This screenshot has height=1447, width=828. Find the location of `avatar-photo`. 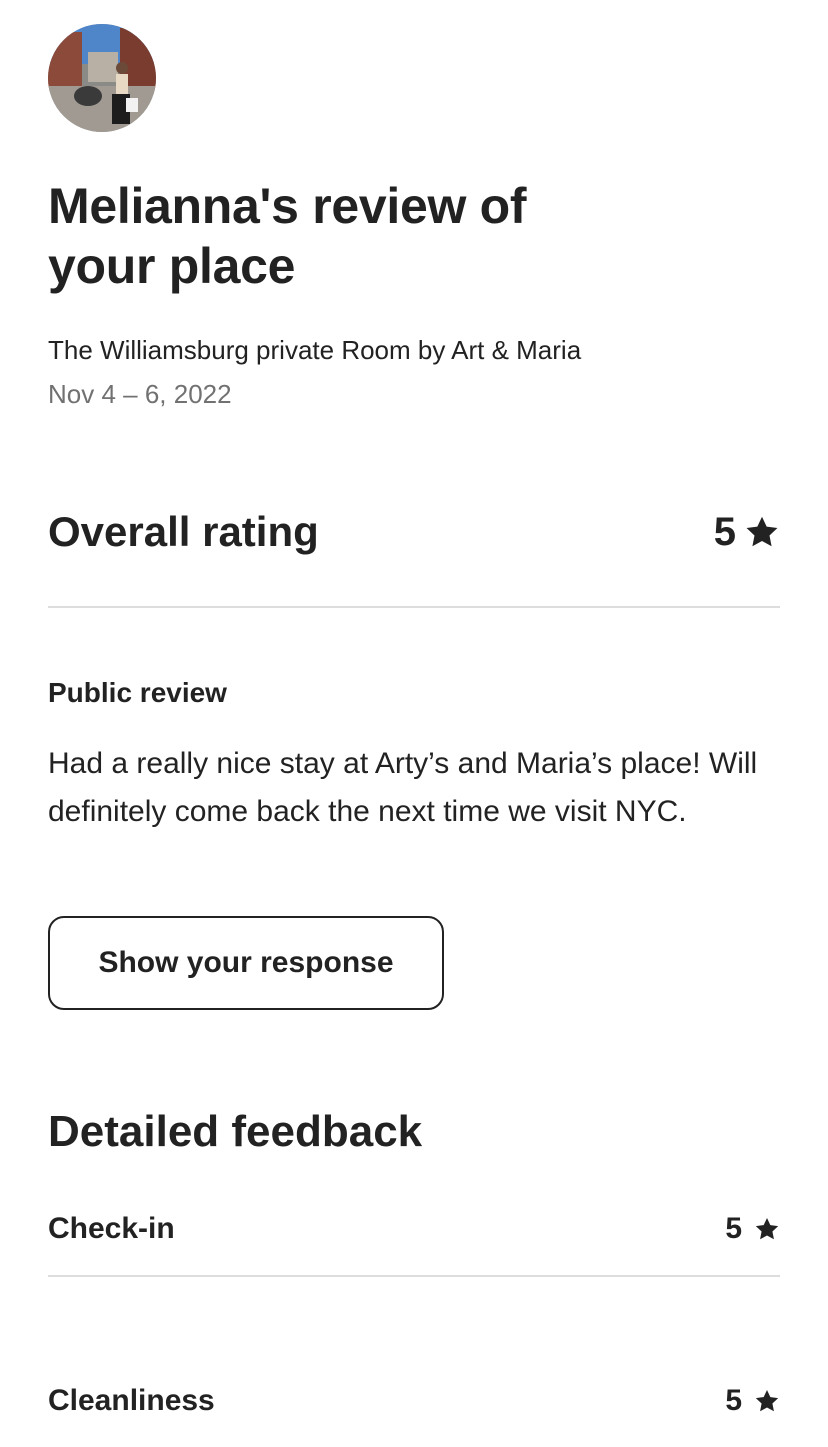

avatar-photo is located at coordinates (102, 78).